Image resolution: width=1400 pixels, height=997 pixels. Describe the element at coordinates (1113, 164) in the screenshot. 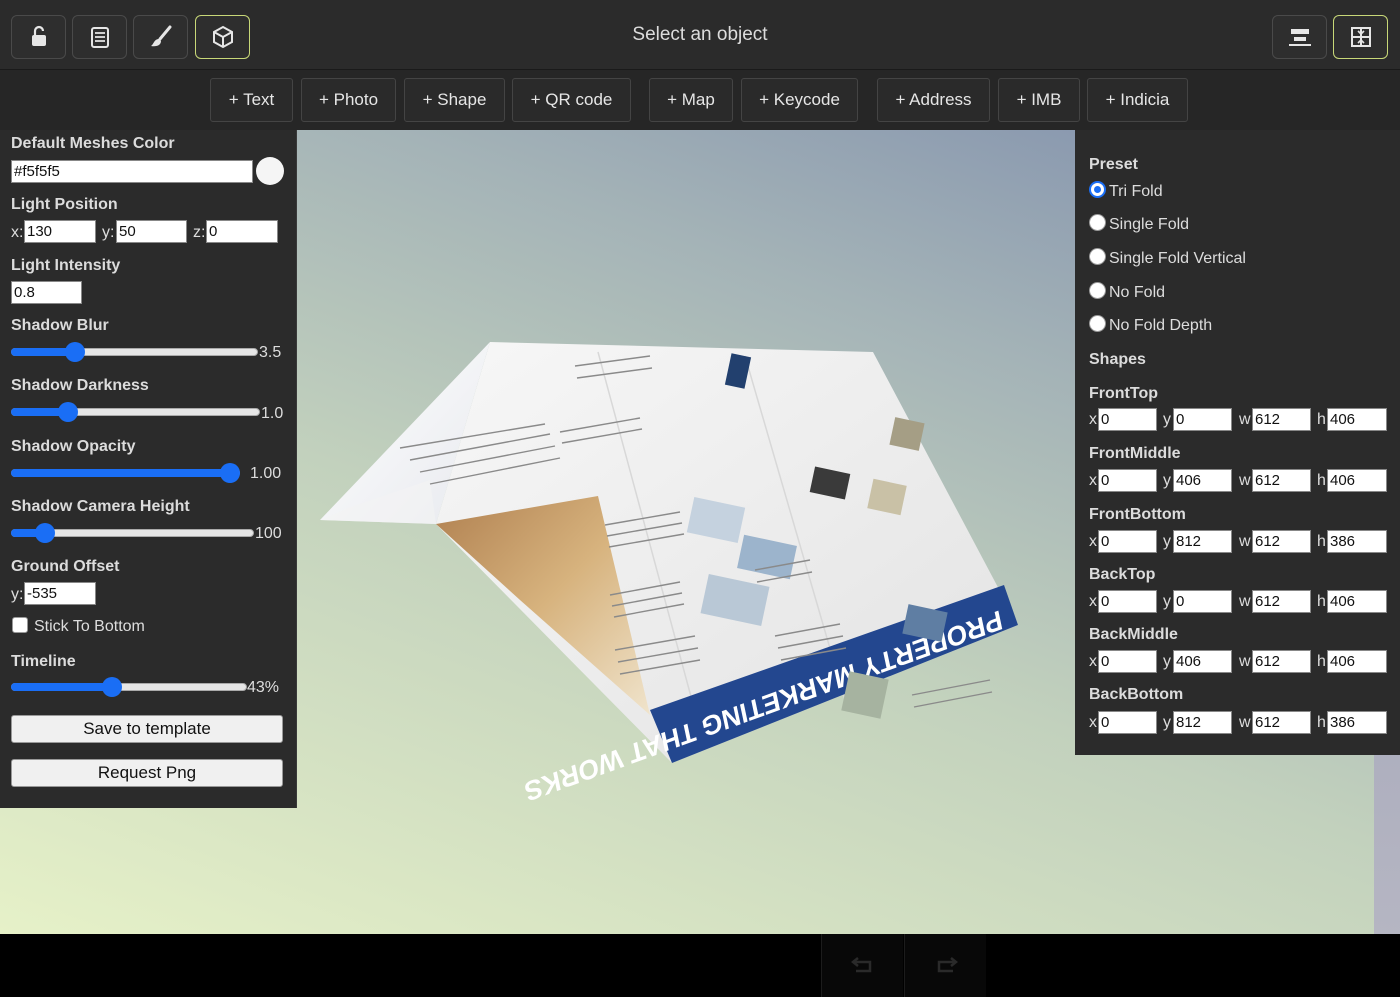

I see `preset-label: Preset` at that location.